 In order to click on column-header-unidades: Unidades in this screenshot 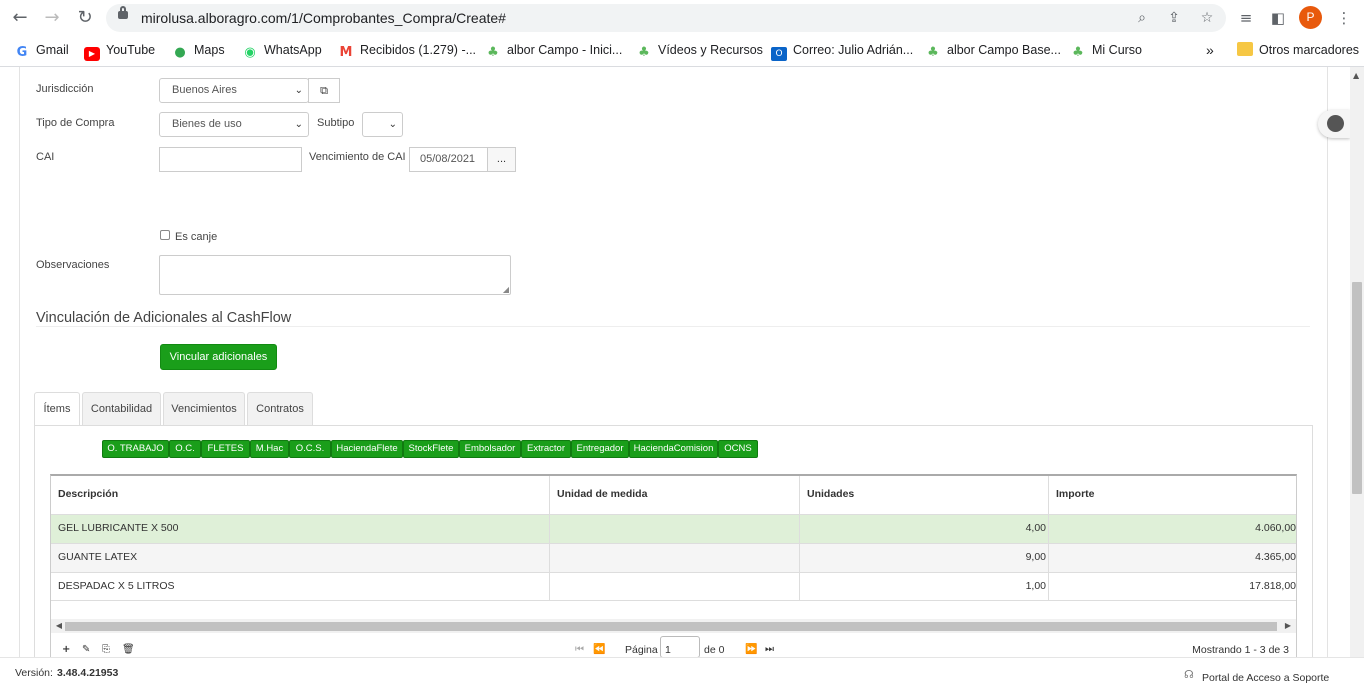, I will do `click(924, 495)`.